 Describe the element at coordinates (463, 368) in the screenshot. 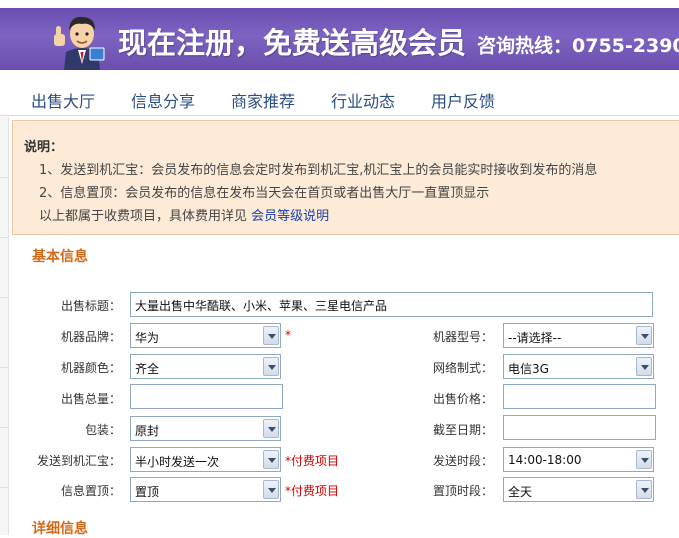

I see `network-label: 网络制式：` at that location.